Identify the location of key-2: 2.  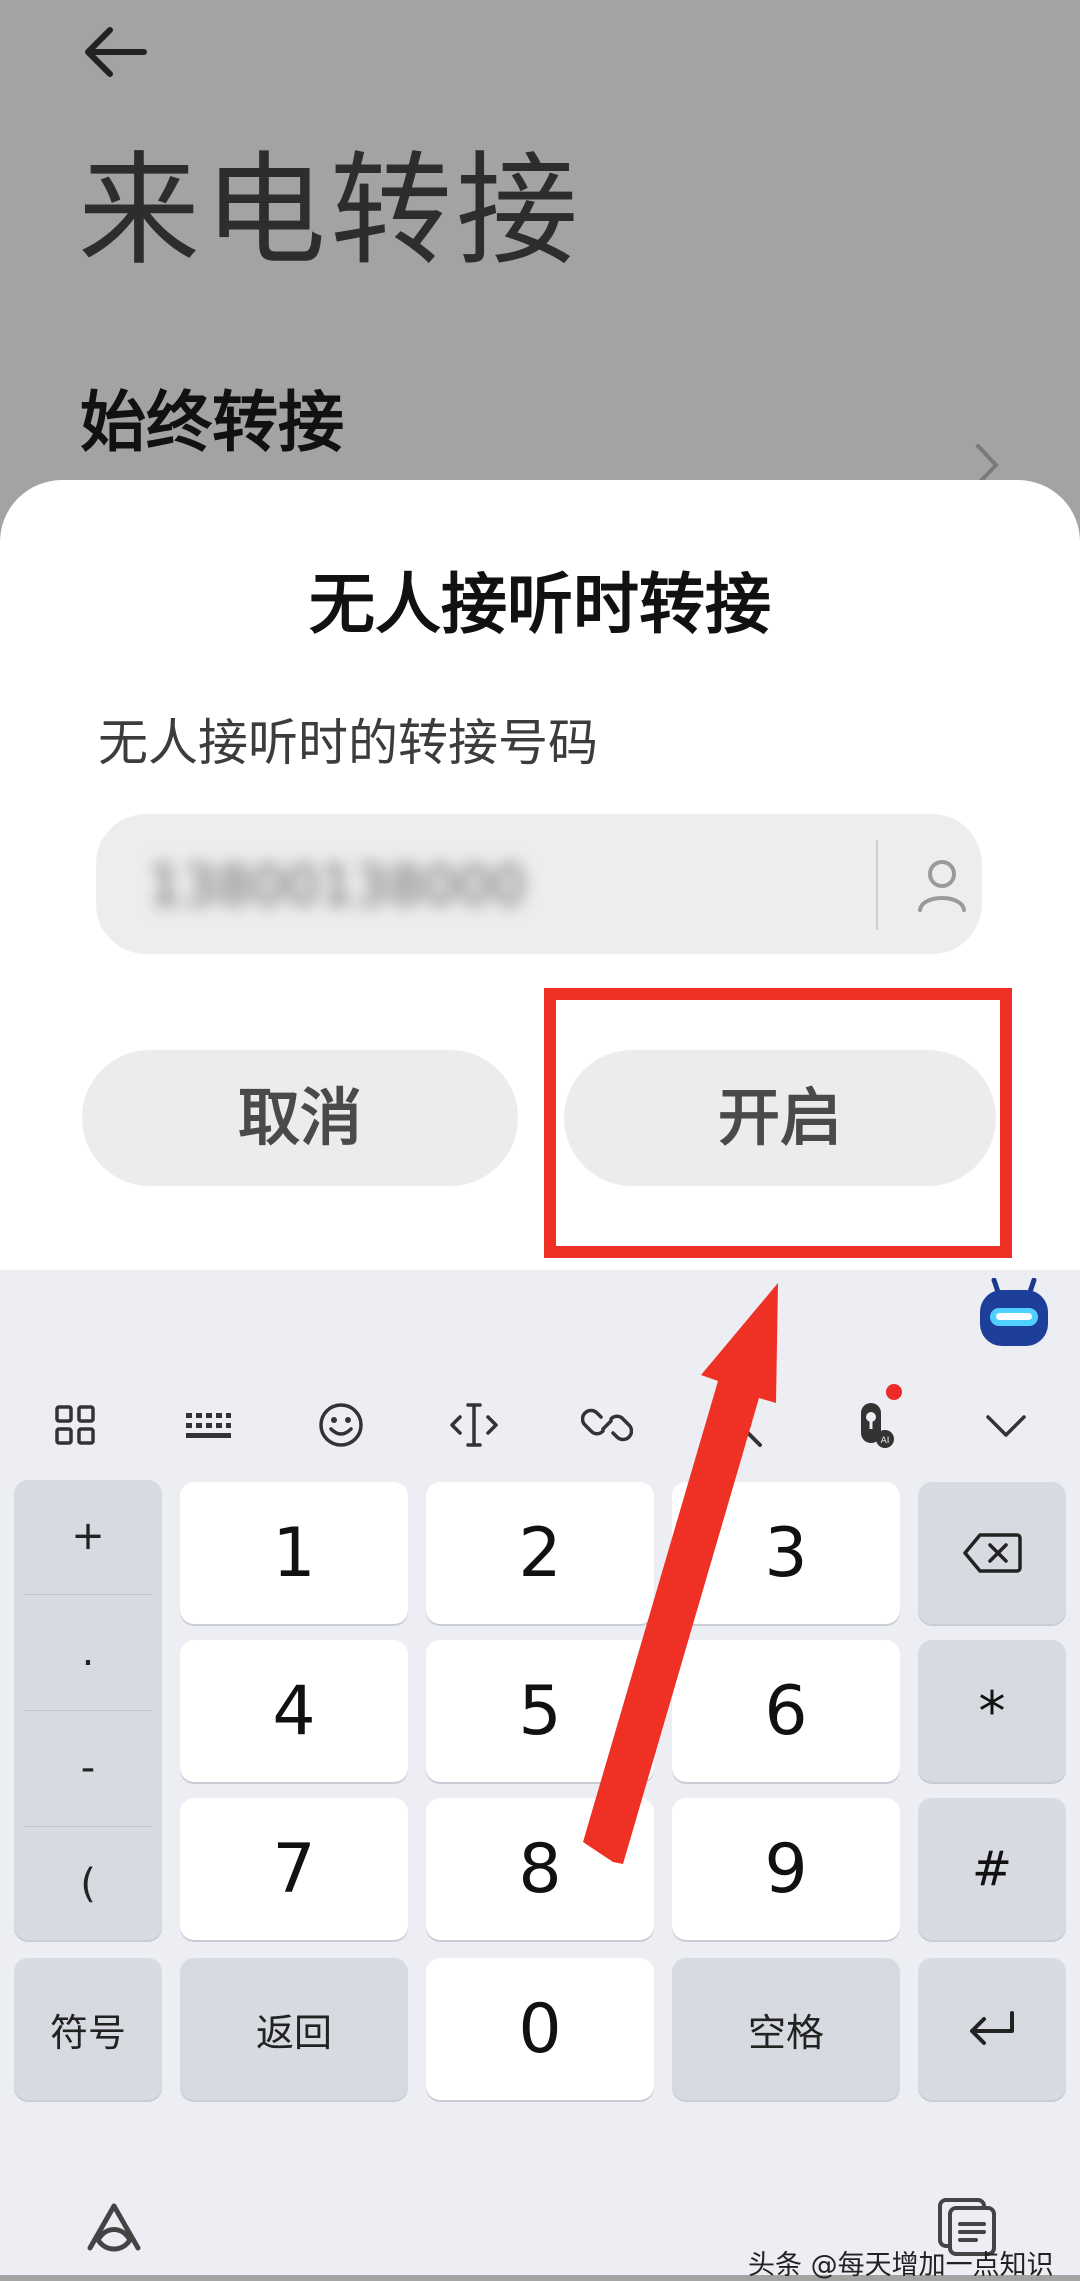
(540, 1553).